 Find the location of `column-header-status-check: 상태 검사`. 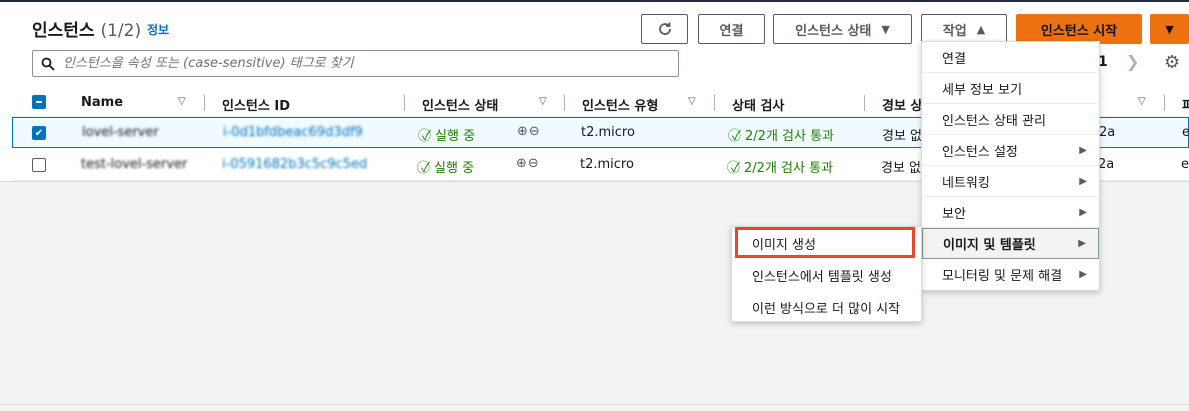

column-header-status-check: 상태 검사 is located at coordinates (758, 104).